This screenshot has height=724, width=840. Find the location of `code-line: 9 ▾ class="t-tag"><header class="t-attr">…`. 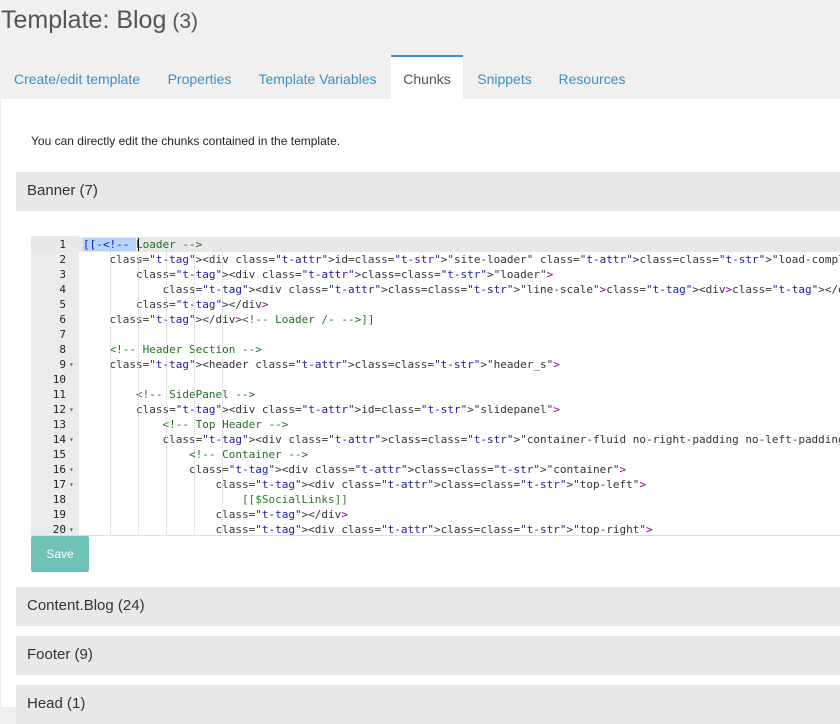

code-line: 9 ▾ class="t-tag"><header class="t-attr">… is located at coordinates (435, 364).